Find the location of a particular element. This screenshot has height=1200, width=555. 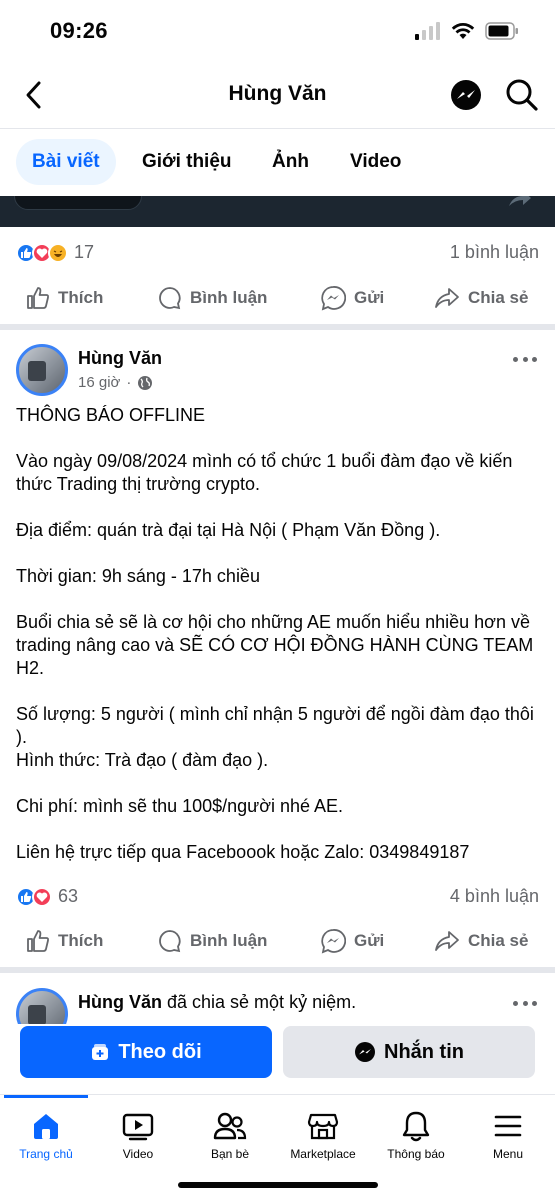

next-post-action: đã chia sẻ một kỷ niệm. is located at coordinates (259, 1002).